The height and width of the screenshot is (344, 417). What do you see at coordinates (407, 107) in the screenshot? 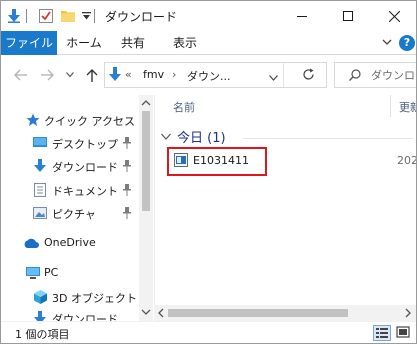
I see `column-header-modified: 更新` at bounding box center [407, 107].